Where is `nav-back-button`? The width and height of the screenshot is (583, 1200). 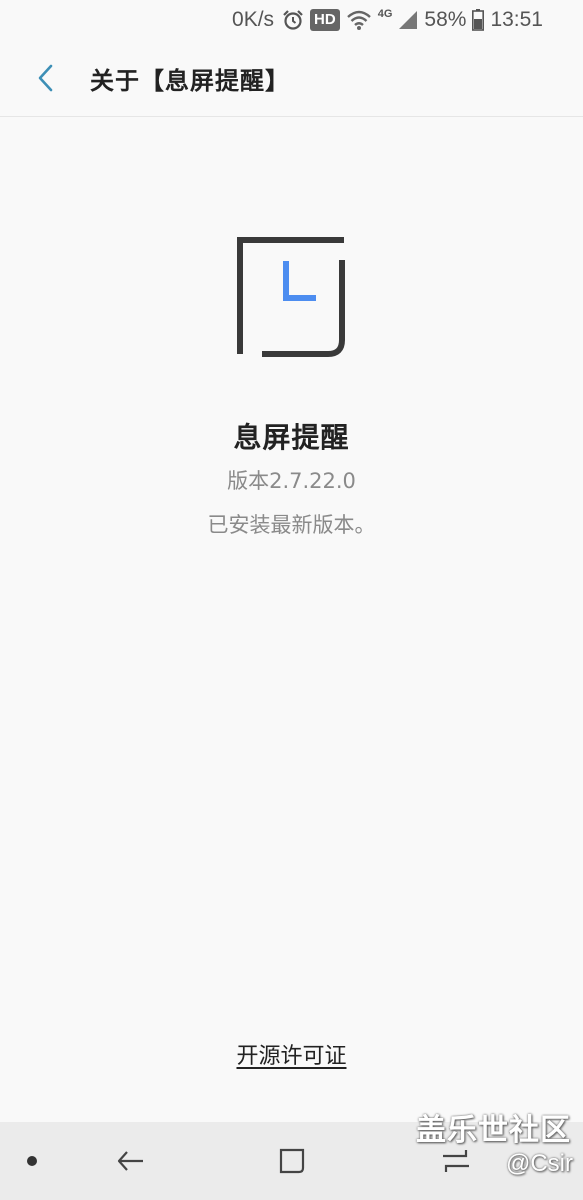 nav-back-button is located at coordinates (130, 1161).